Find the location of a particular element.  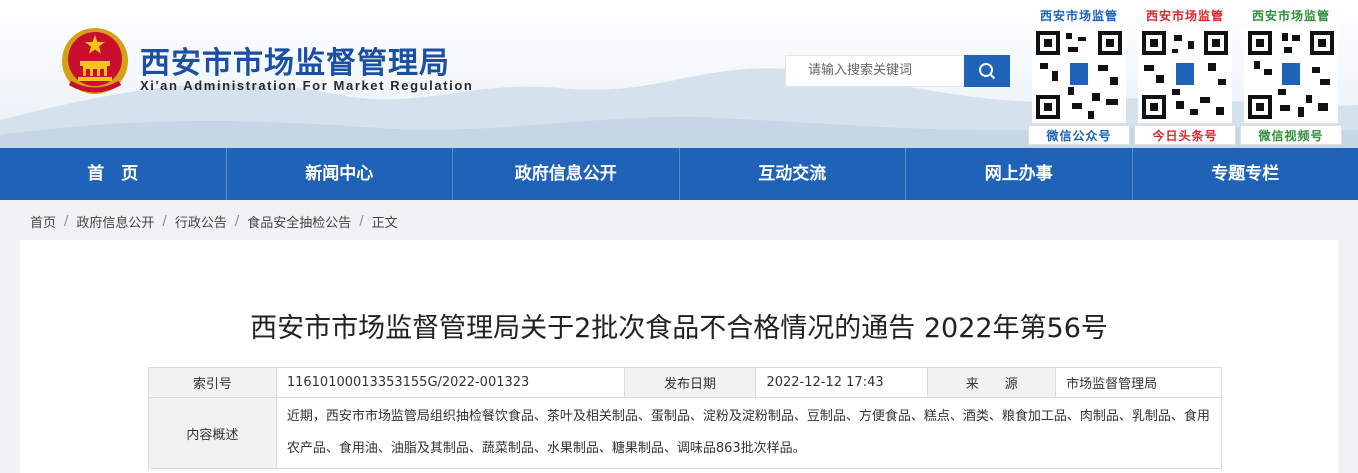

site-title: 西安市市场监督管理局 is located at coordinates (295, 63).